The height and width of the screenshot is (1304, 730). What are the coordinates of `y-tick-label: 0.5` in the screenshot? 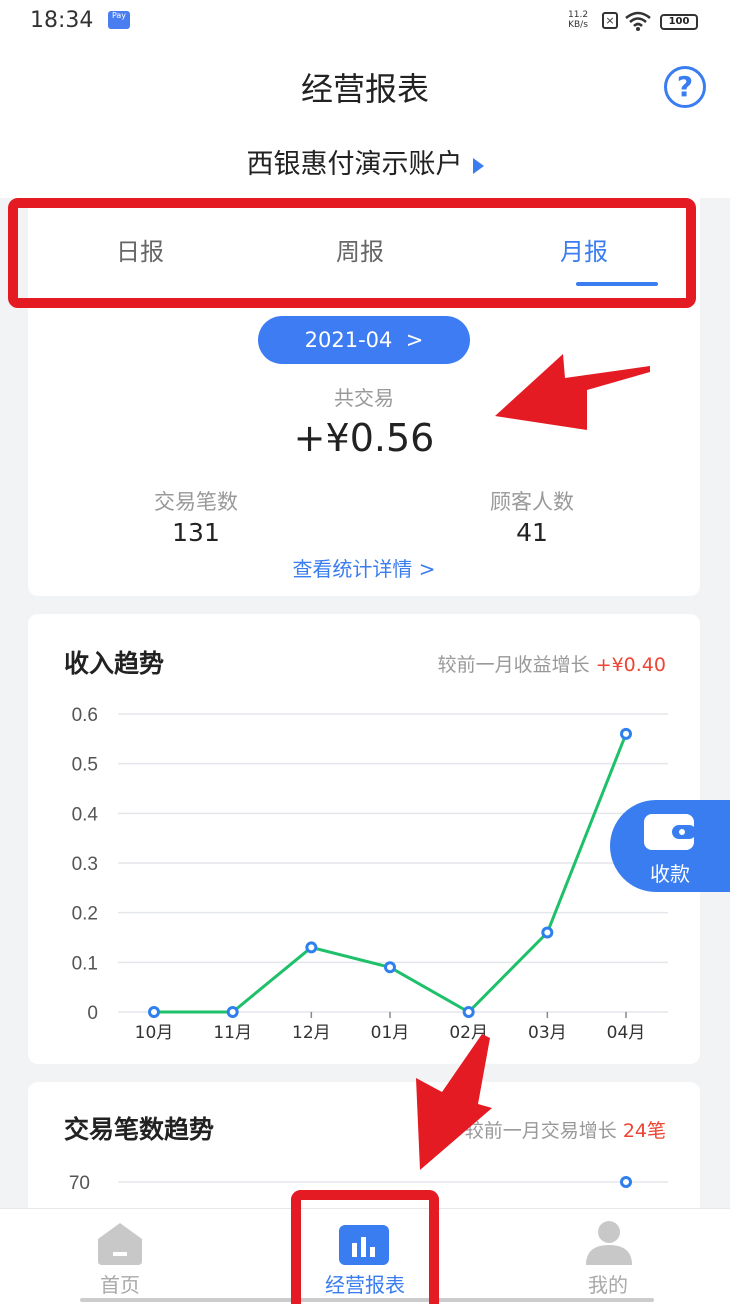 It's located at (85, 765).